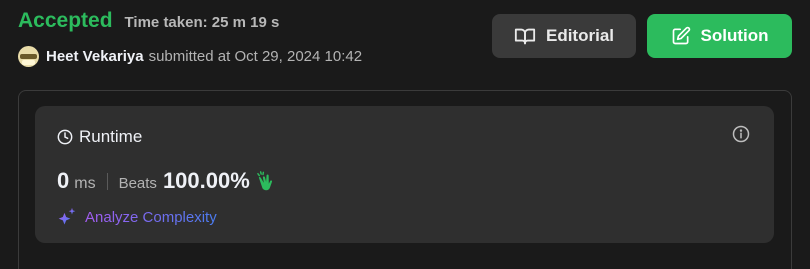 This screenshot has width=810, height=269. What do you see at coordinates (681, 35) in the screenshot?
I see `edit-square-icon` at bounding box center [681, 35].